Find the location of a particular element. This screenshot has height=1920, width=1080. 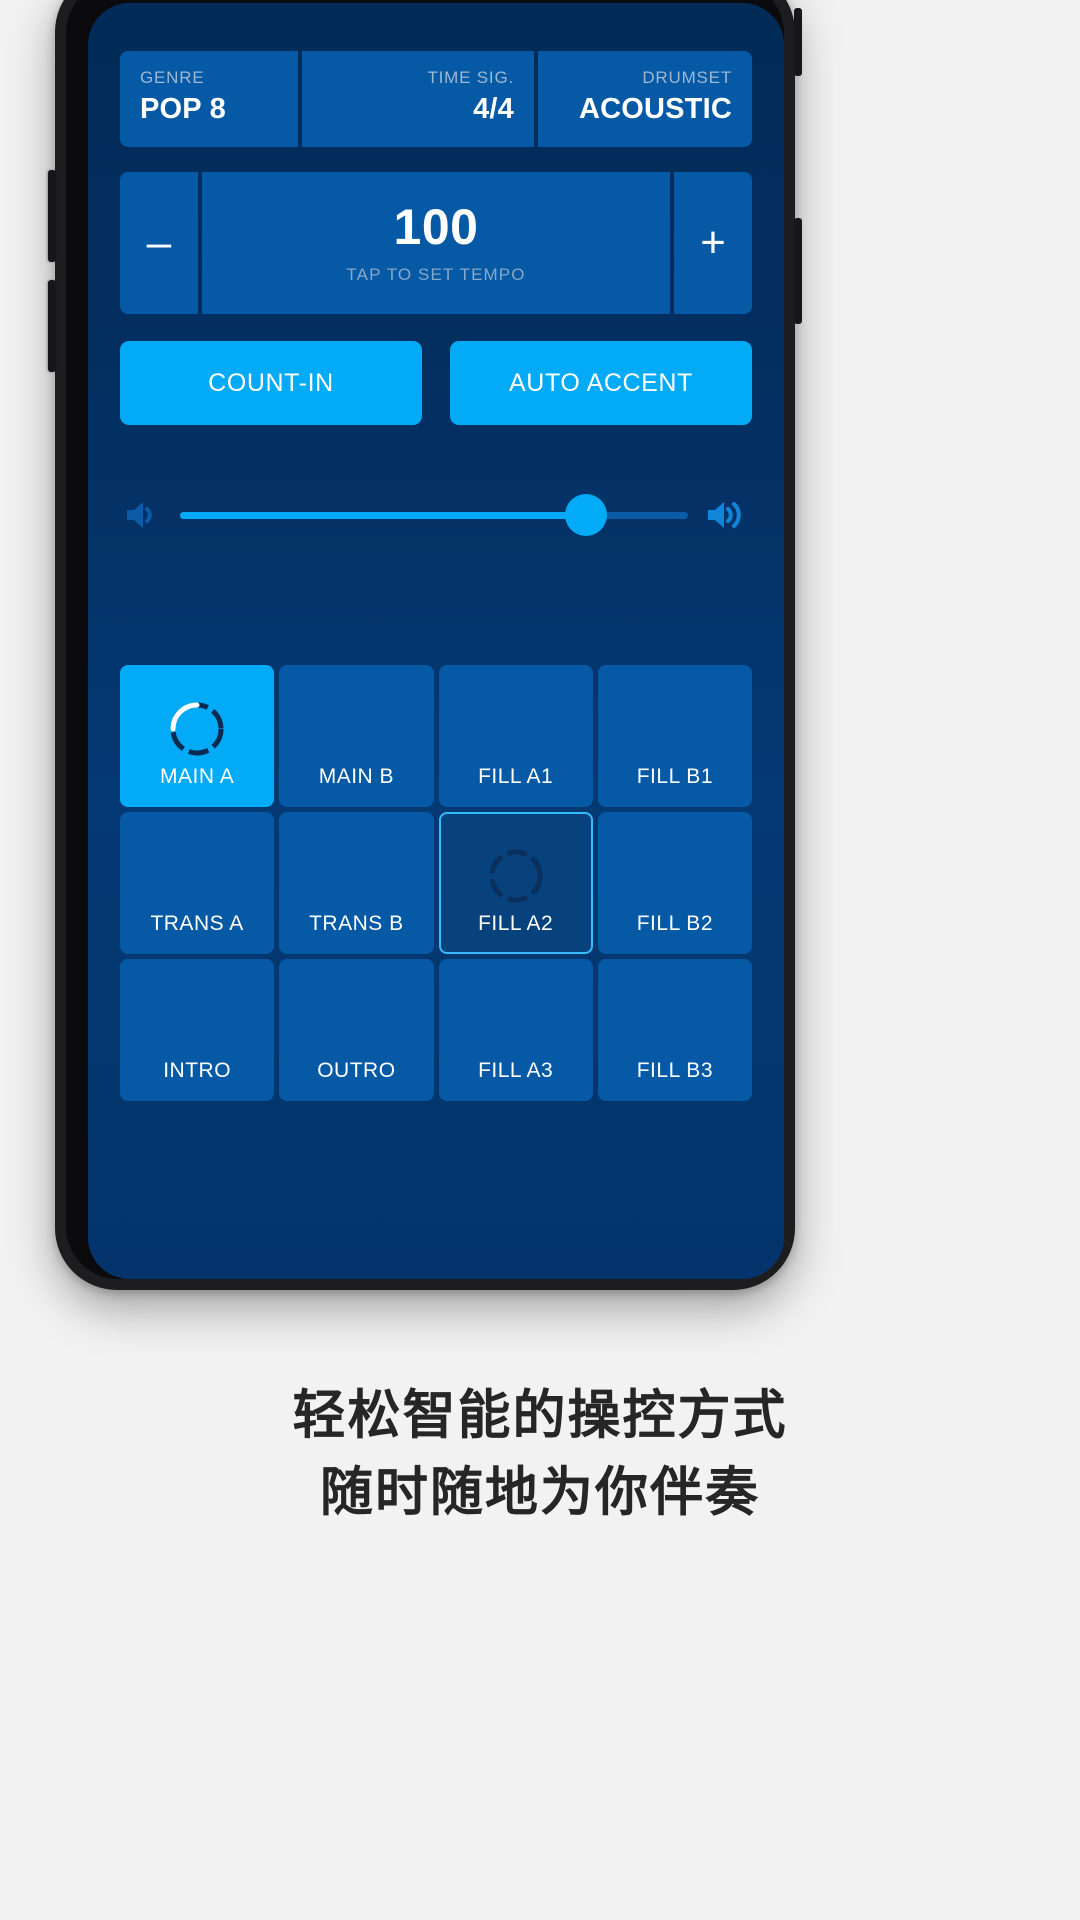

pad-label: MAIN B is located at coordinates (356, 776).